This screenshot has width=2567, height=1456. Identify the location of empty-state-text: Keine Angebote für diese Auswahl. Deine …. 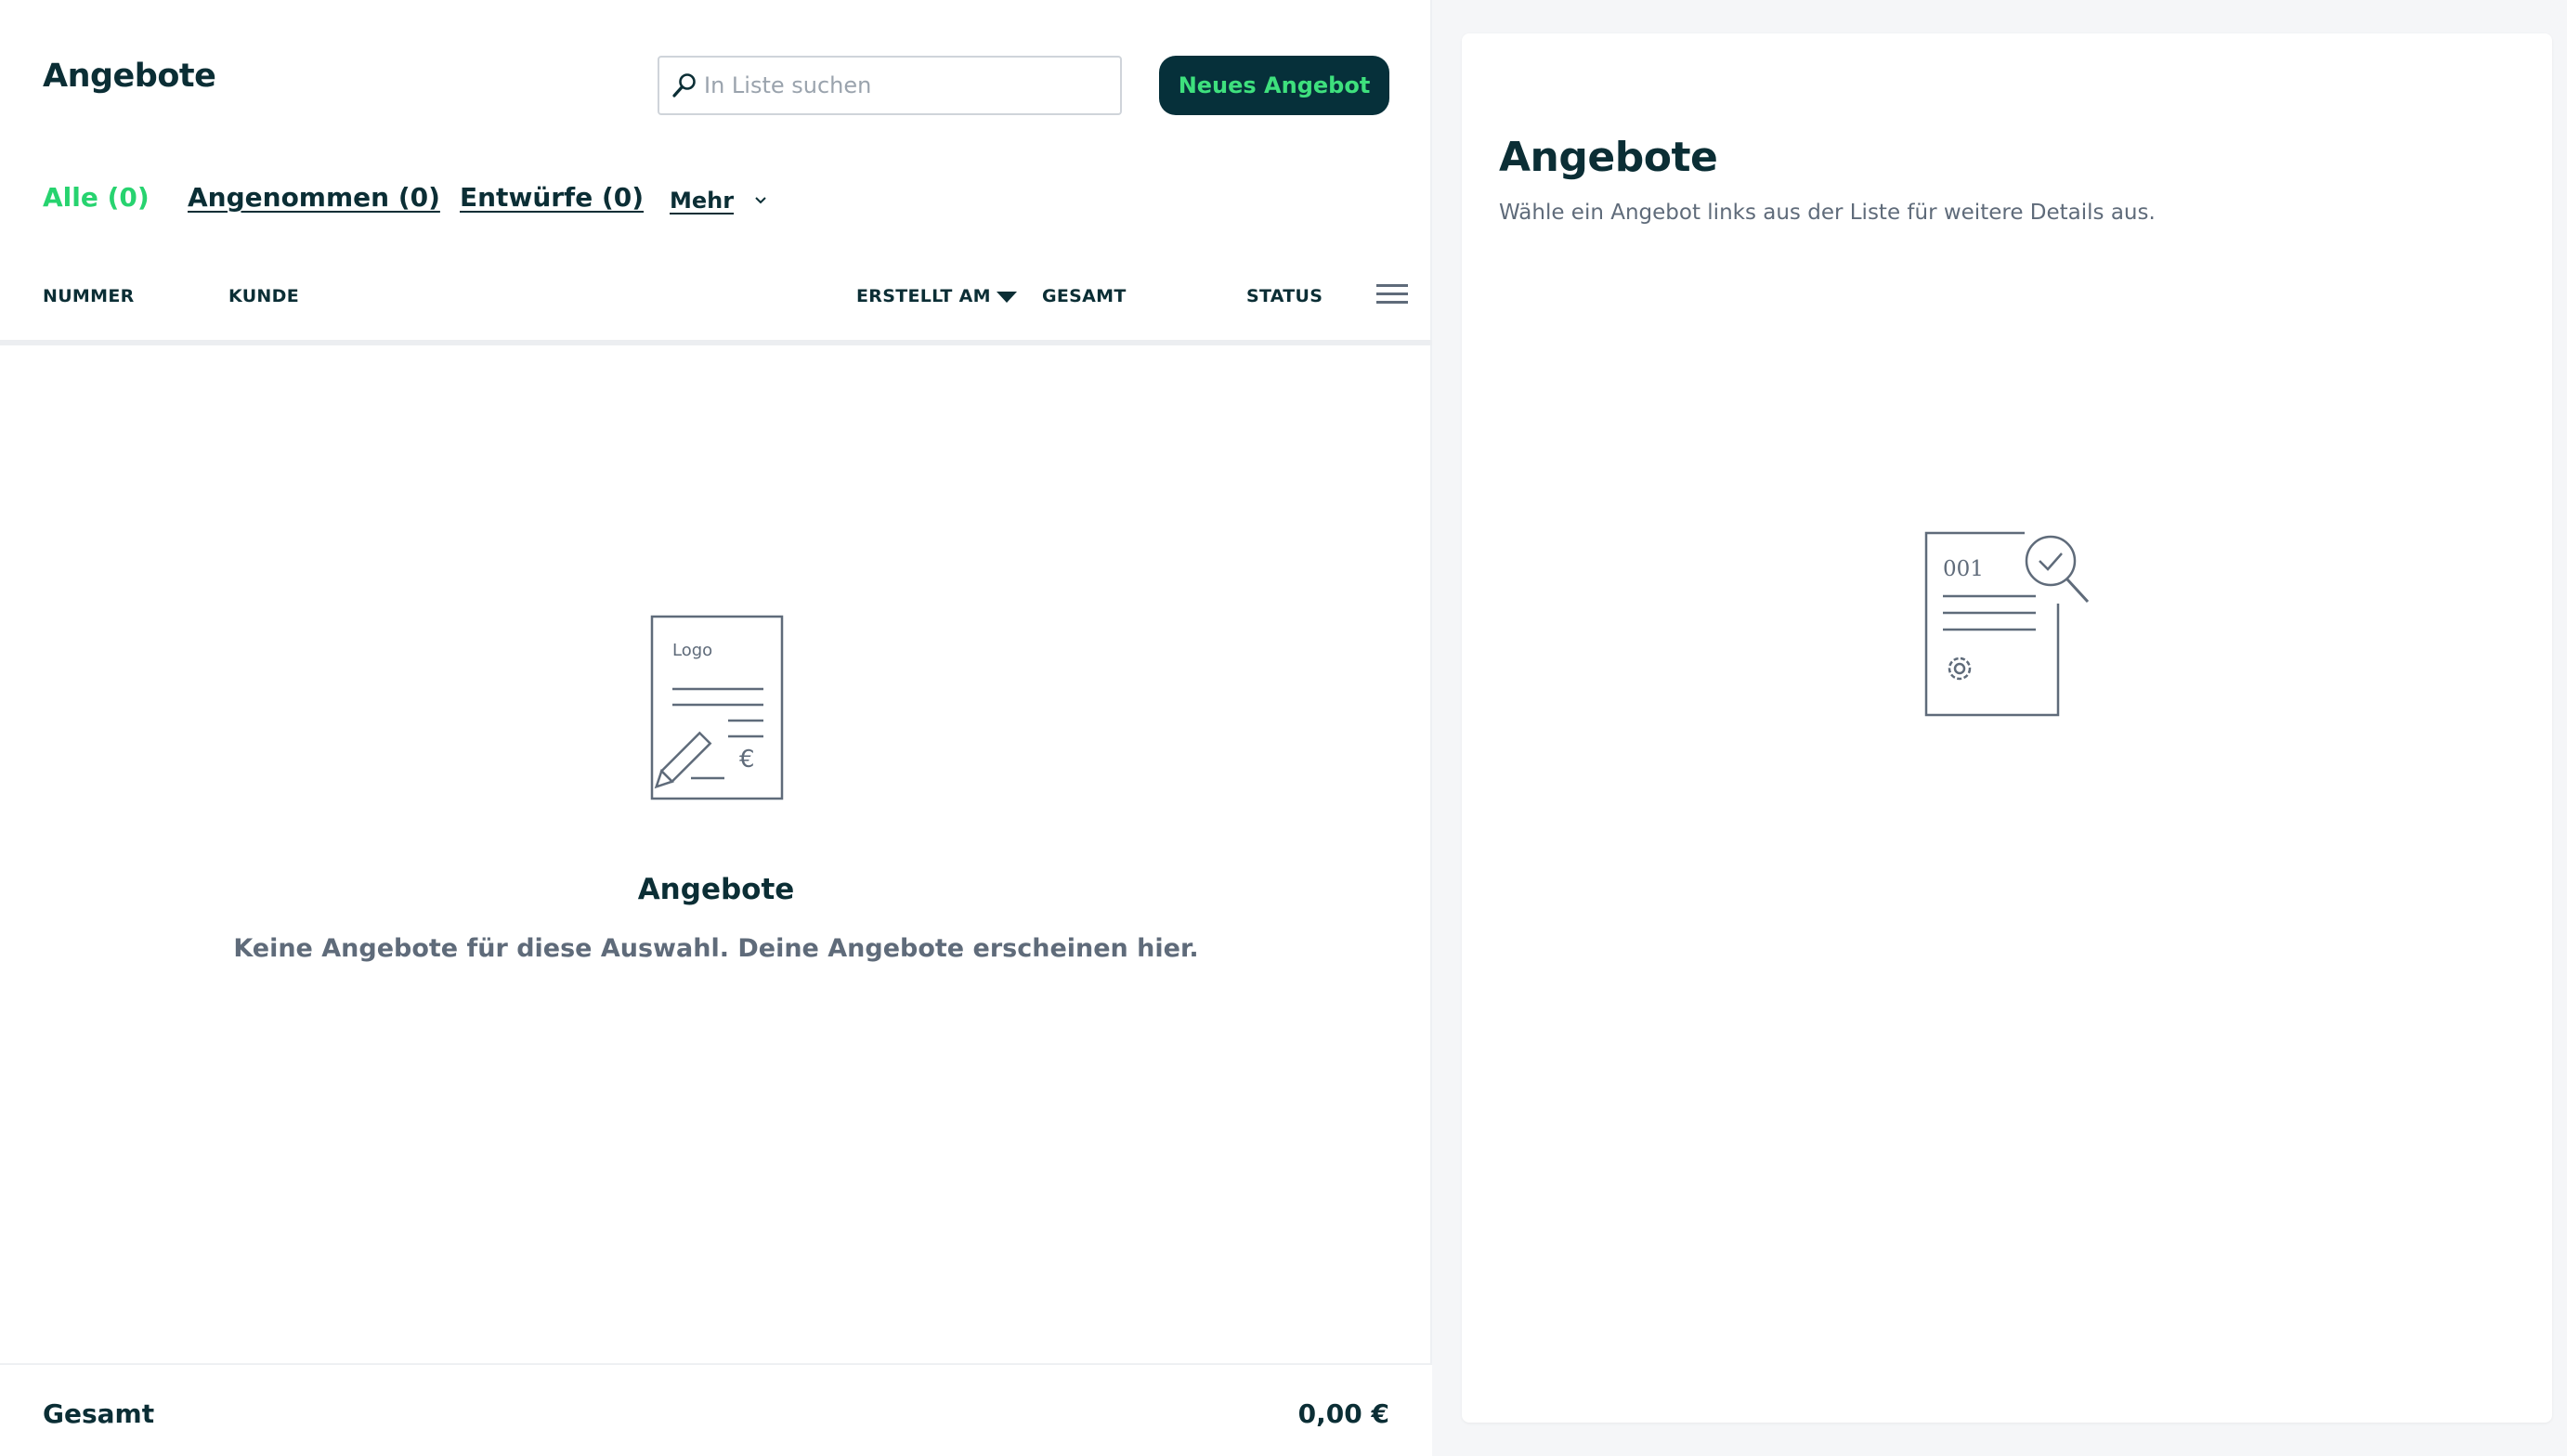
(716, 948).